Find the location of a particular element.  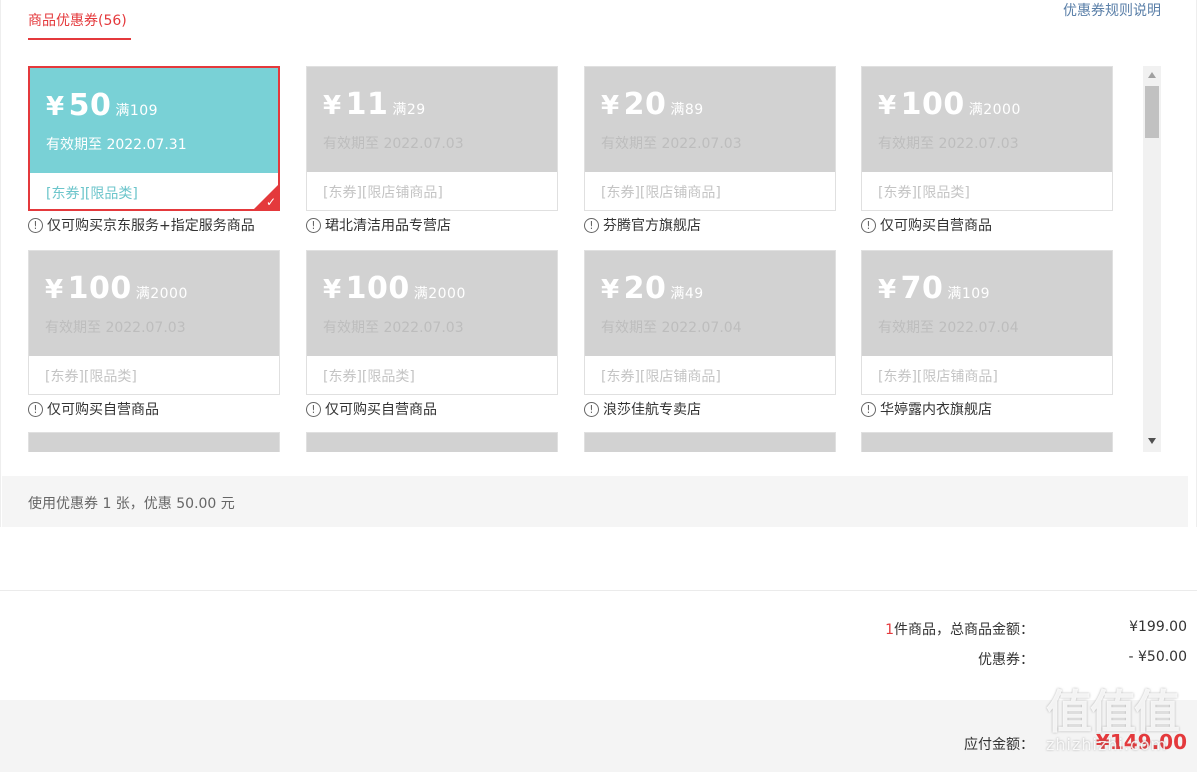

coupon-valid-until: 有效期至 2022.07.31 is located at coordinates (116, 145).